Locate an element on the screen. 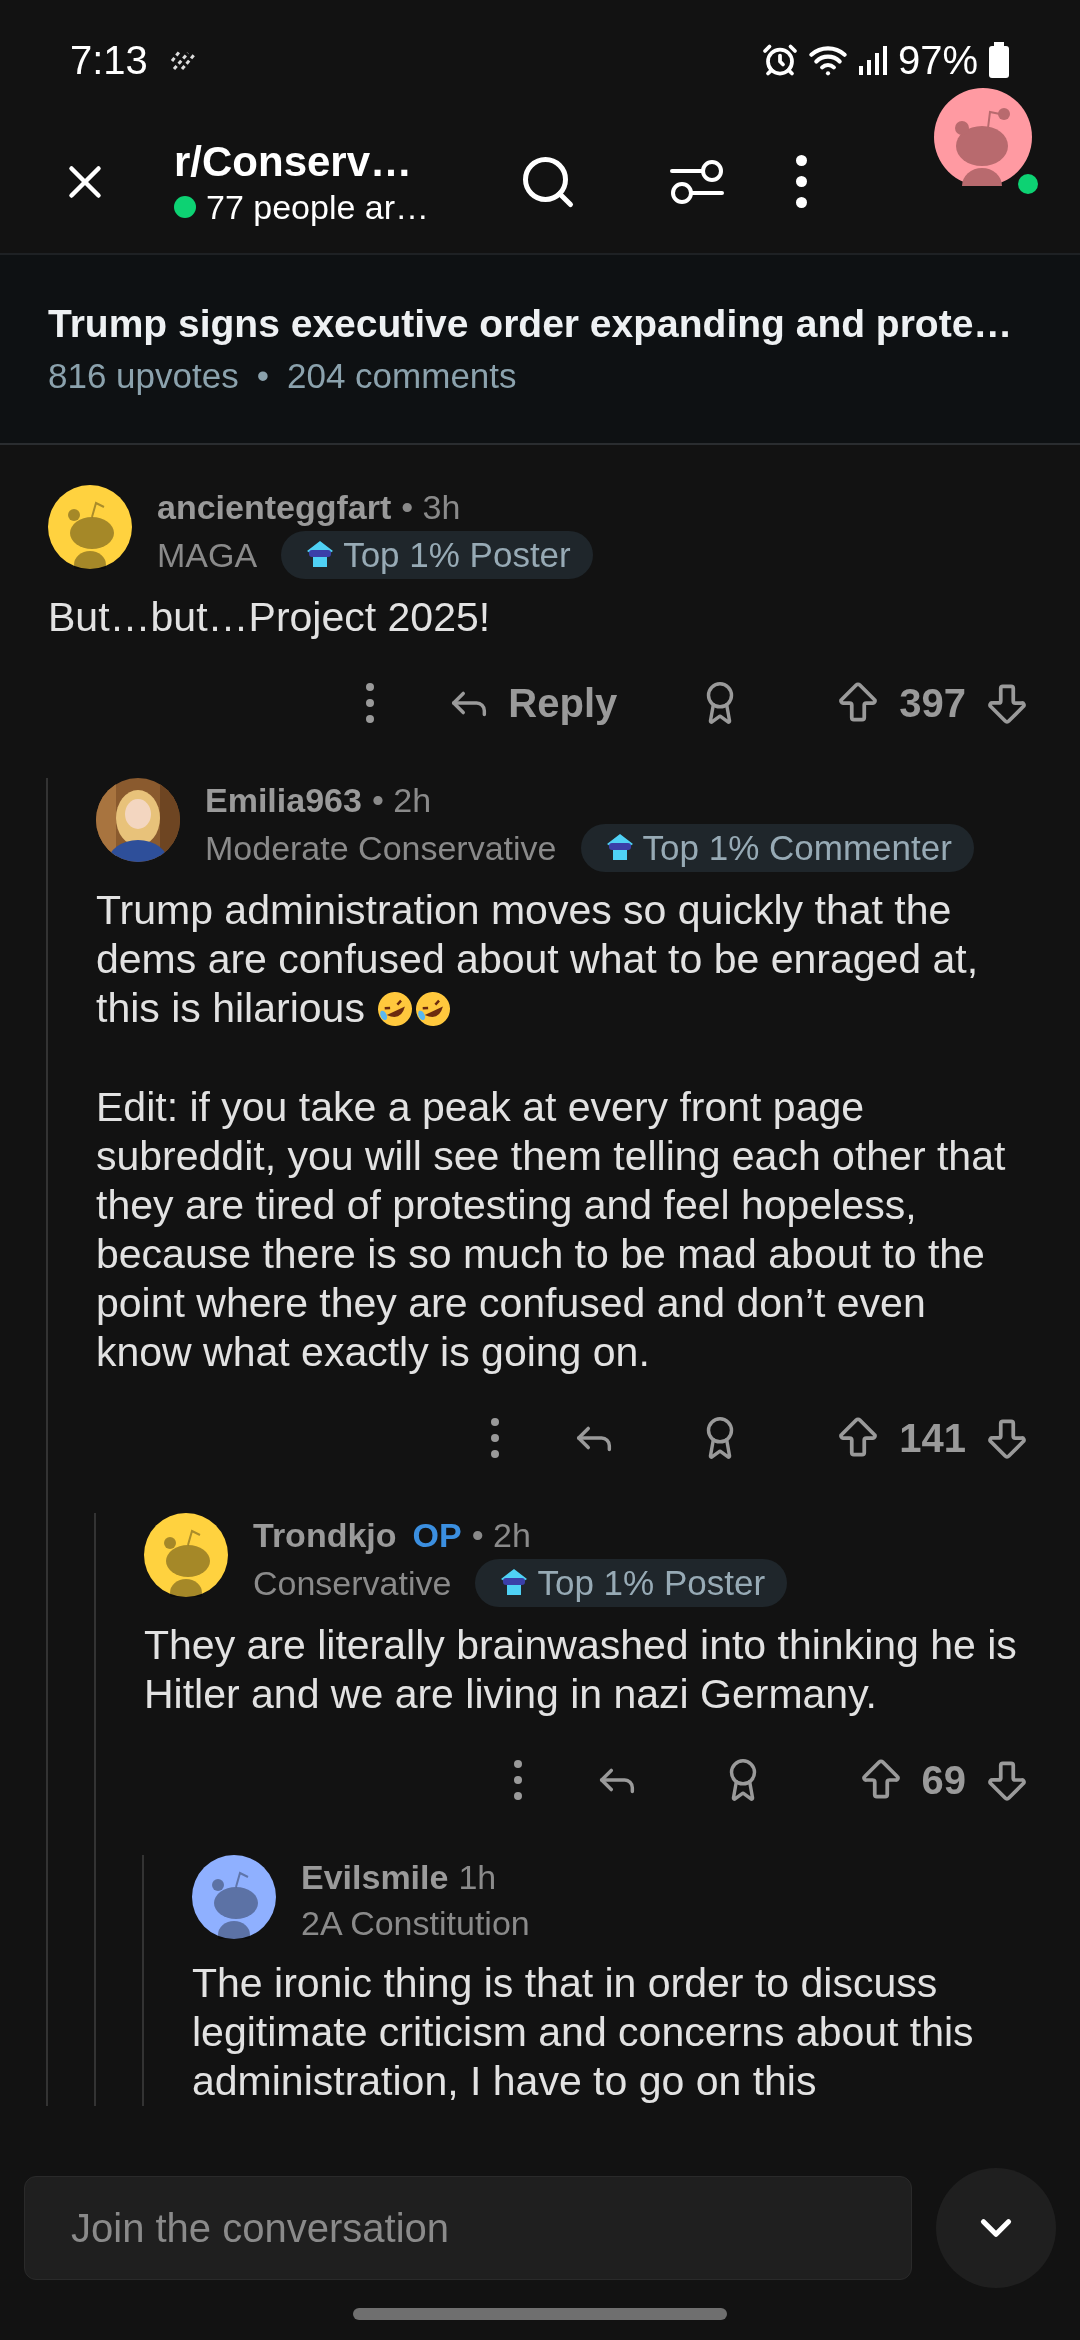  reply-button: Reply is located at coordinates (532, 703).